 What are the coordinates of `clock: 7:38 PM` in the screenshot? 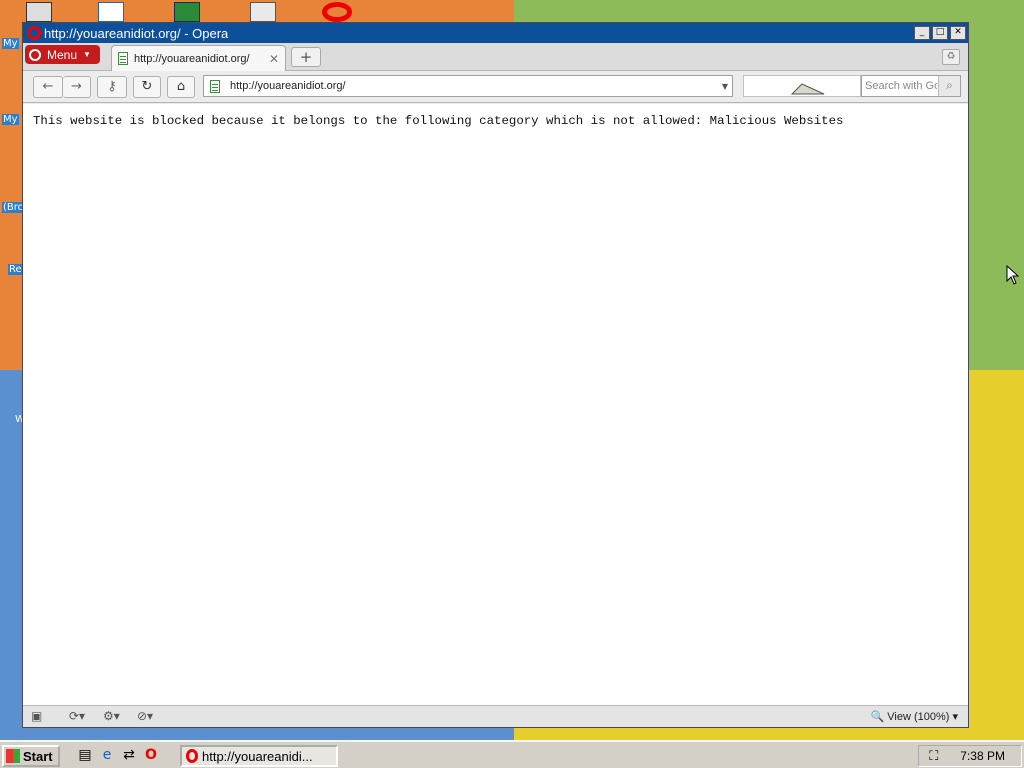 It's located at (982, 756).